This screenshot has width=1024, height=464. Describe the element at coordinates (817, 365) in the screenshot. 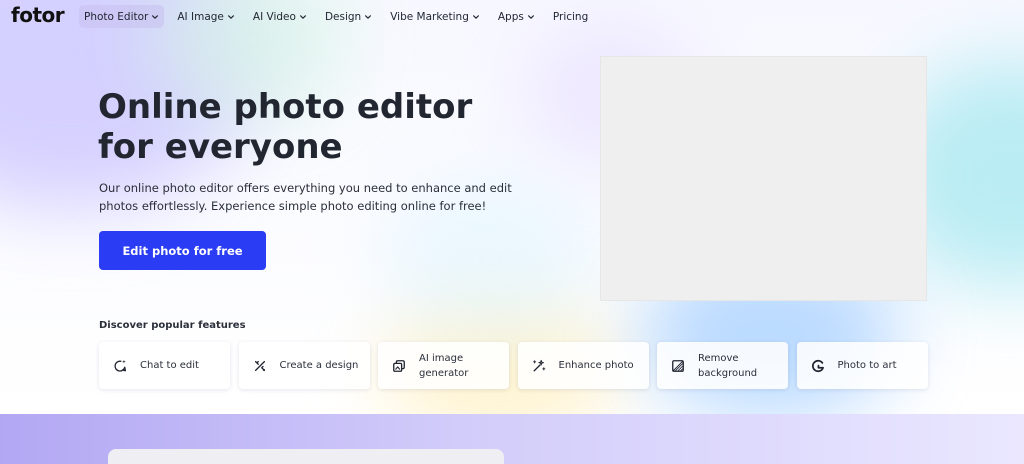

I see `photo-to-art-icon` at that location.